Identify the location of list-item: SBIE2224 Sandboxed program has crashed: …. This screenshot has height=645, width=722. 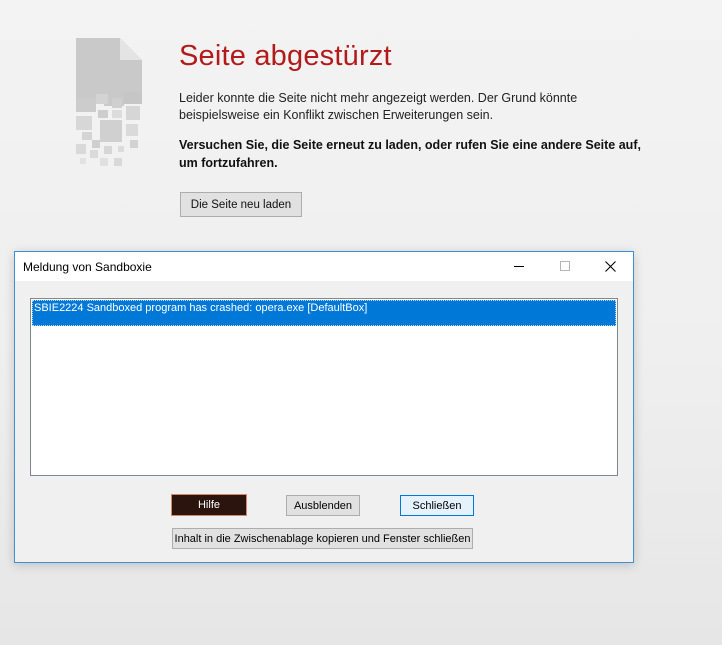
(324, 313).